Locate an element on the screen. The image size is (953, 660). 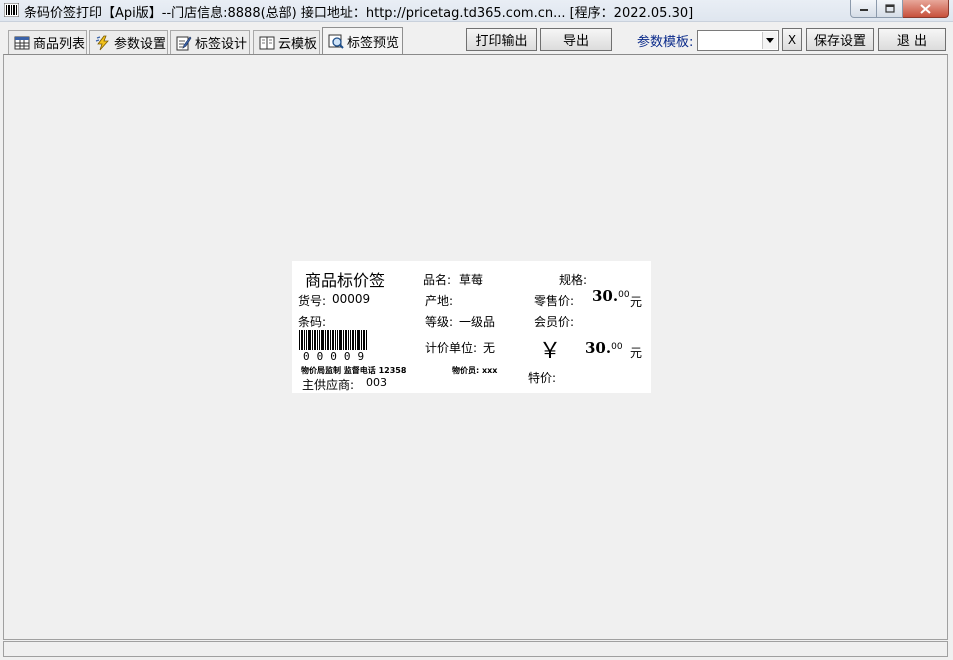
grade-label: 等级: is located at coordinates (439, 322).